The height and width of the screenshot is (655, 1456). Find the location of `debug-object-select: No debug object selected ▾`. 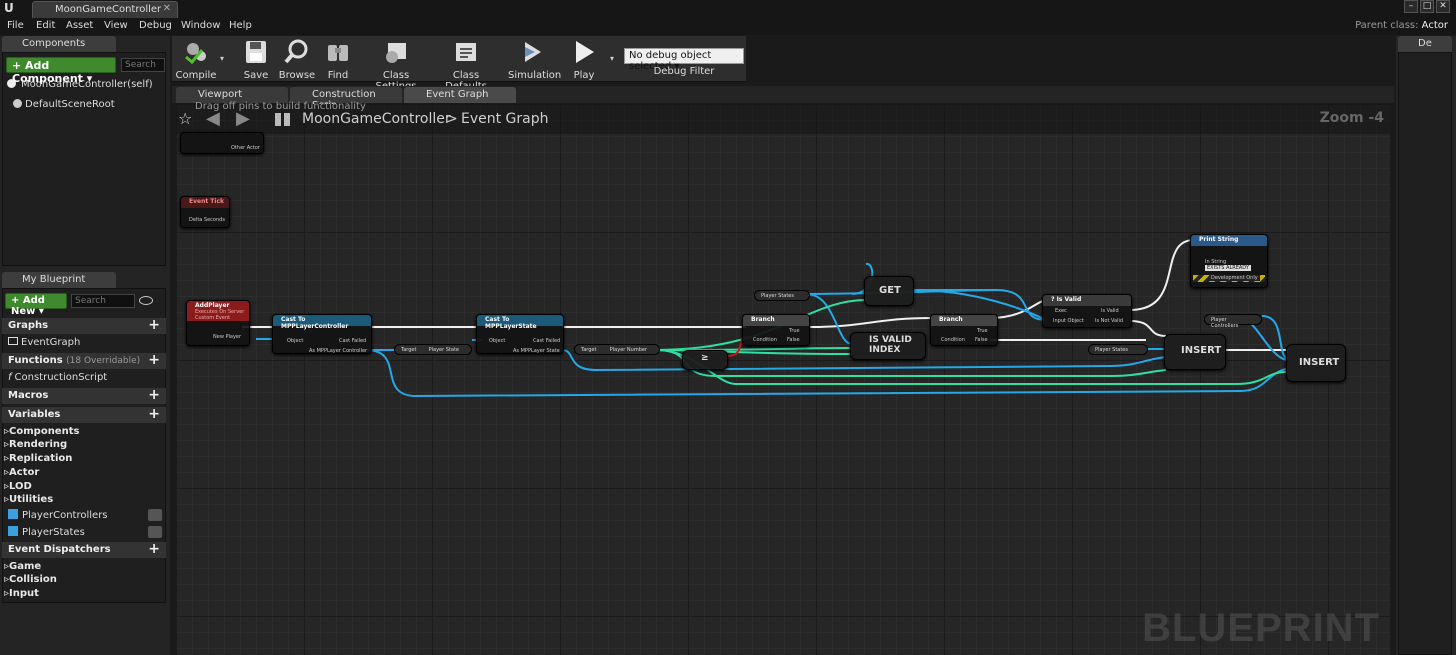

debug-object-select: No debug object selected ▾ is located at coordinates (684, 60).